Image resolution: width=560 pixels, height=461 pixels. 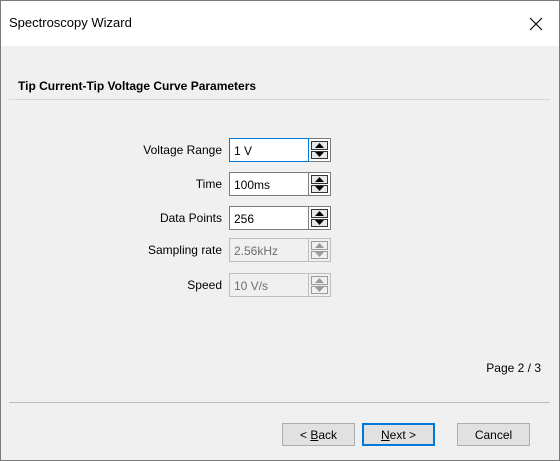 What do you see at coordinates (279, 402) in the screenshot?
I see `footer-divider` at bounding box center [279, 402].